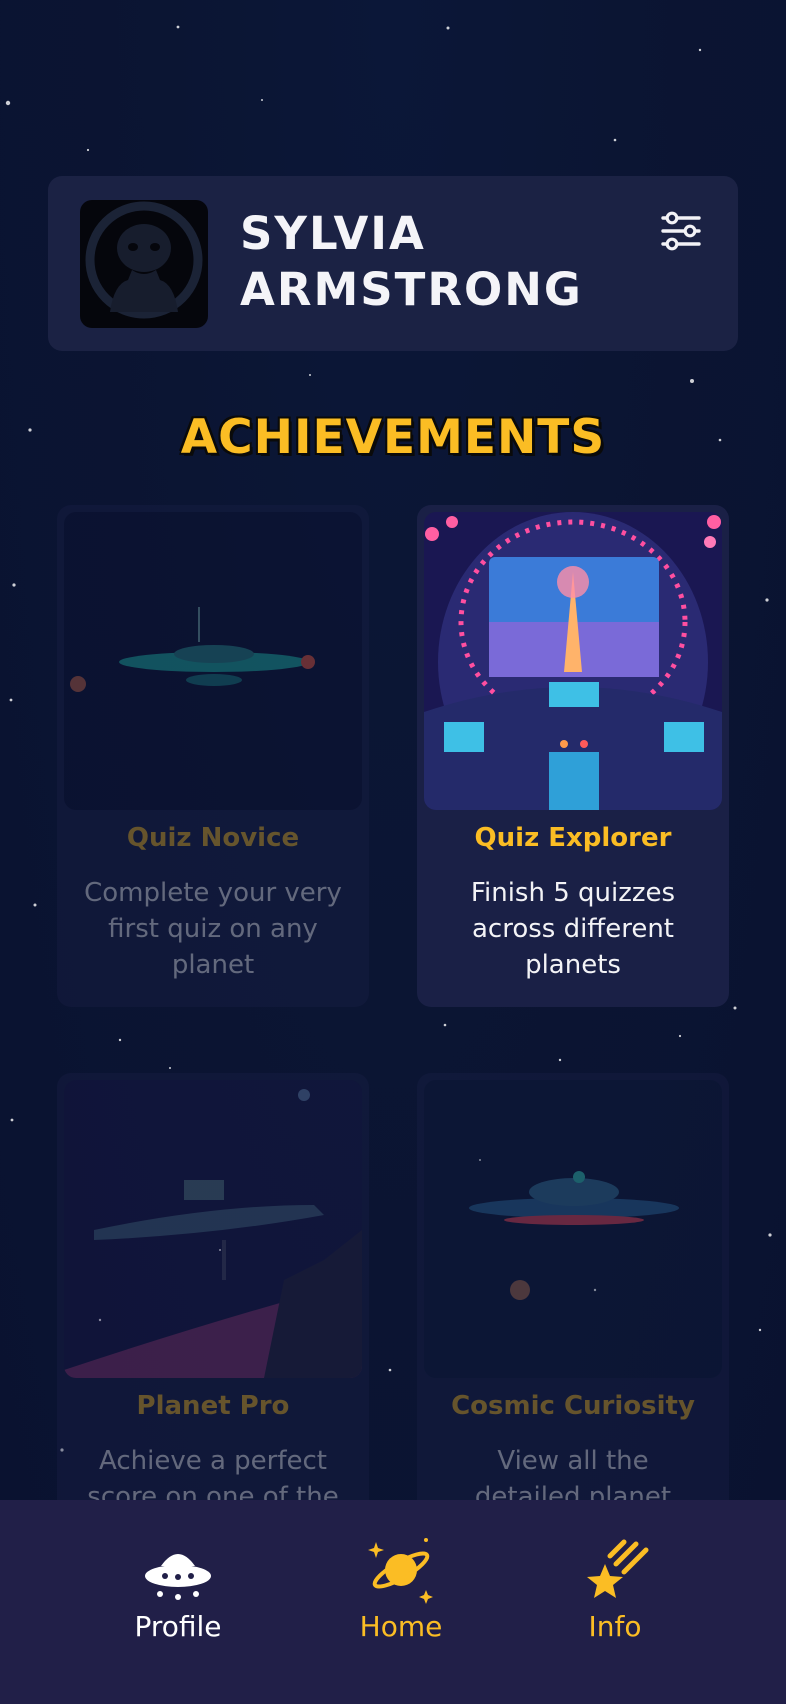 The image size is (786, 1704). I want to click on profile-name: SYLVIA ARMSTRONG, so click(411, 261).